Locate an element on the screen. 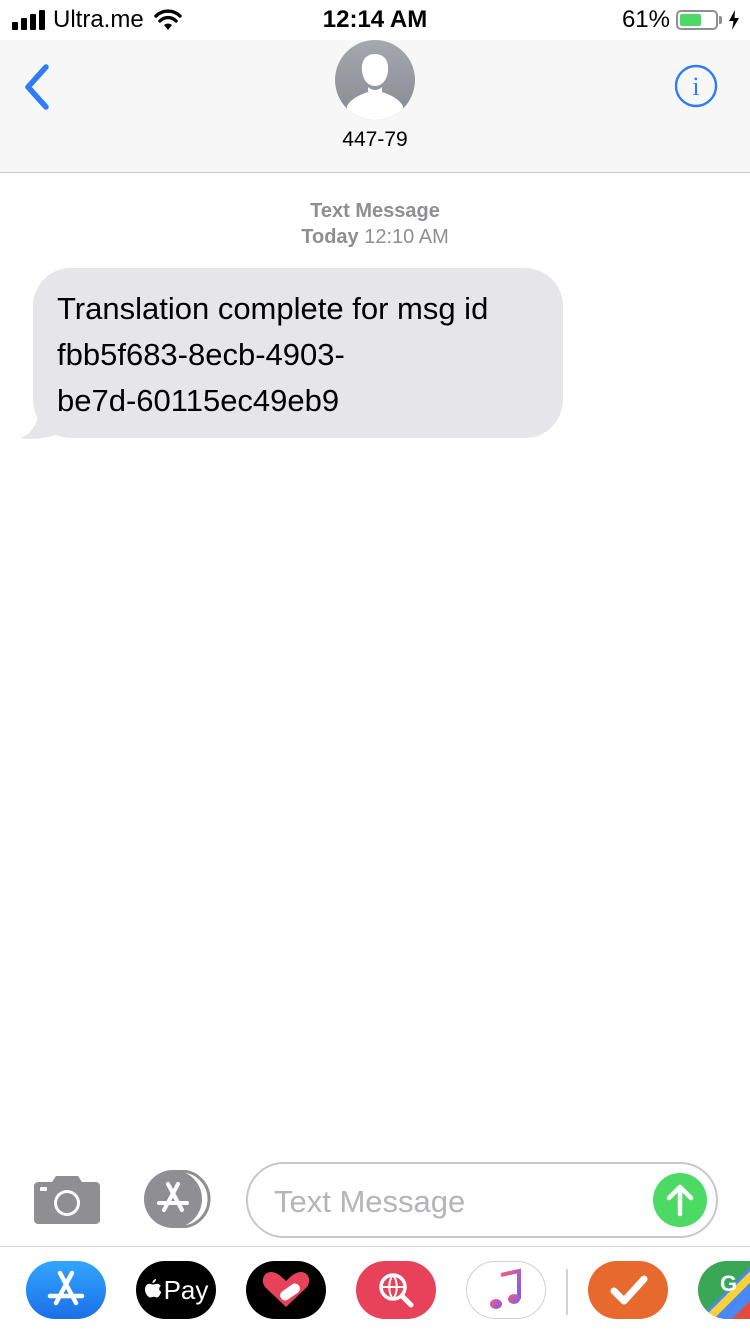 The image size is (750, 1335). camera-icon is located at coordinates (67, 1199).